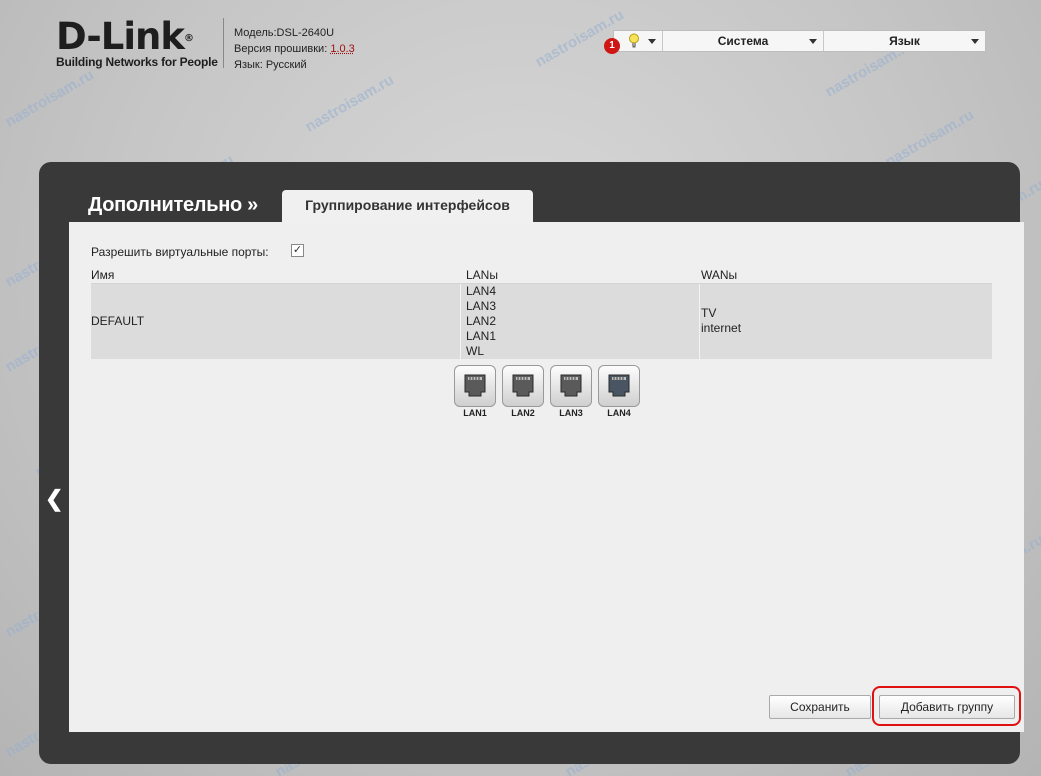 The image size is (1041, 776). I want to click on port-lan4: LAN4, so click(619, 391).